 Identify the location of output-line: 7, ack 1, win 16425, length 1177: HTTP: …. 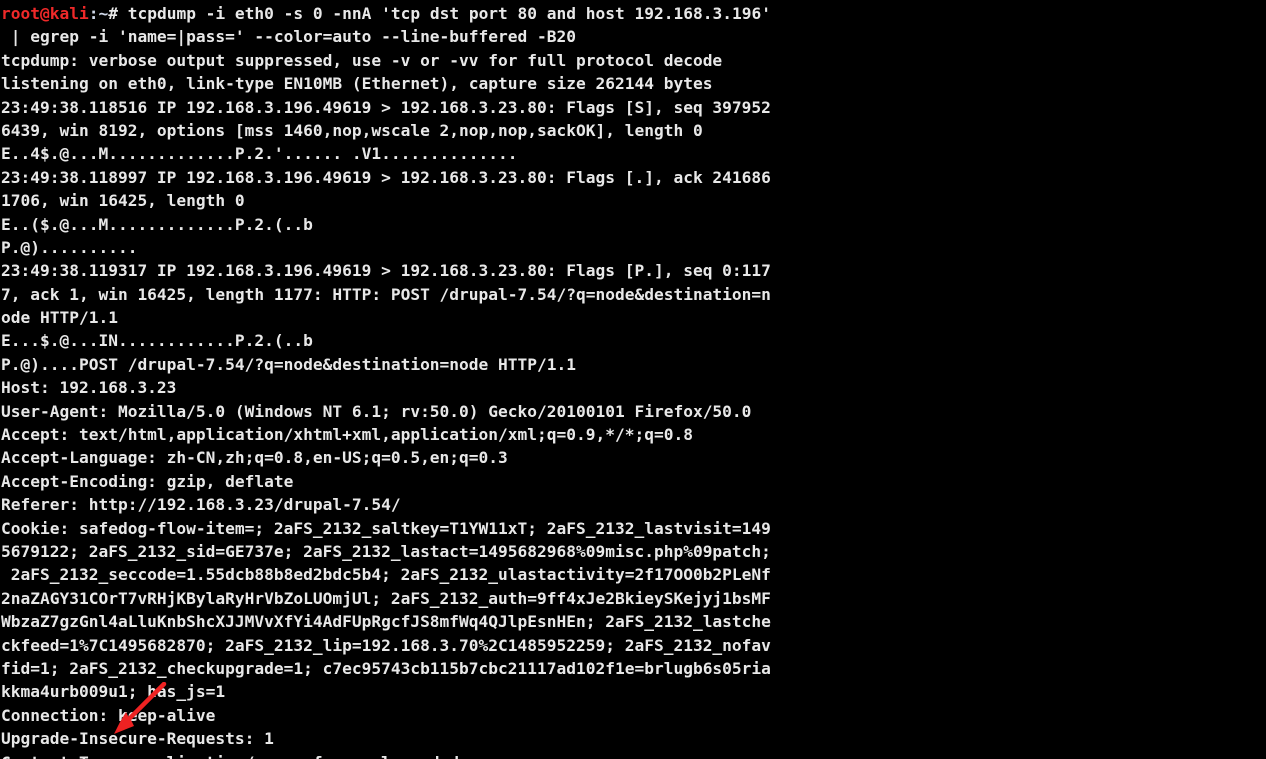
(386, 294).